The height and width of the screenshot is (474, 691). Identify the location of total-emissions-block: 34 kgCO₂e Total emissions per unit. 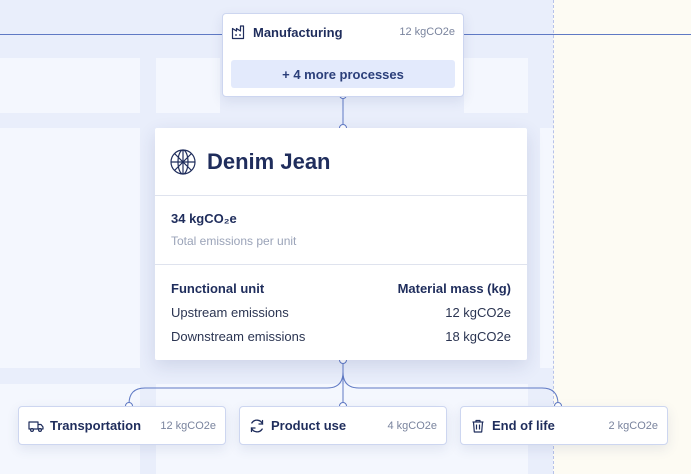
(233, 229).